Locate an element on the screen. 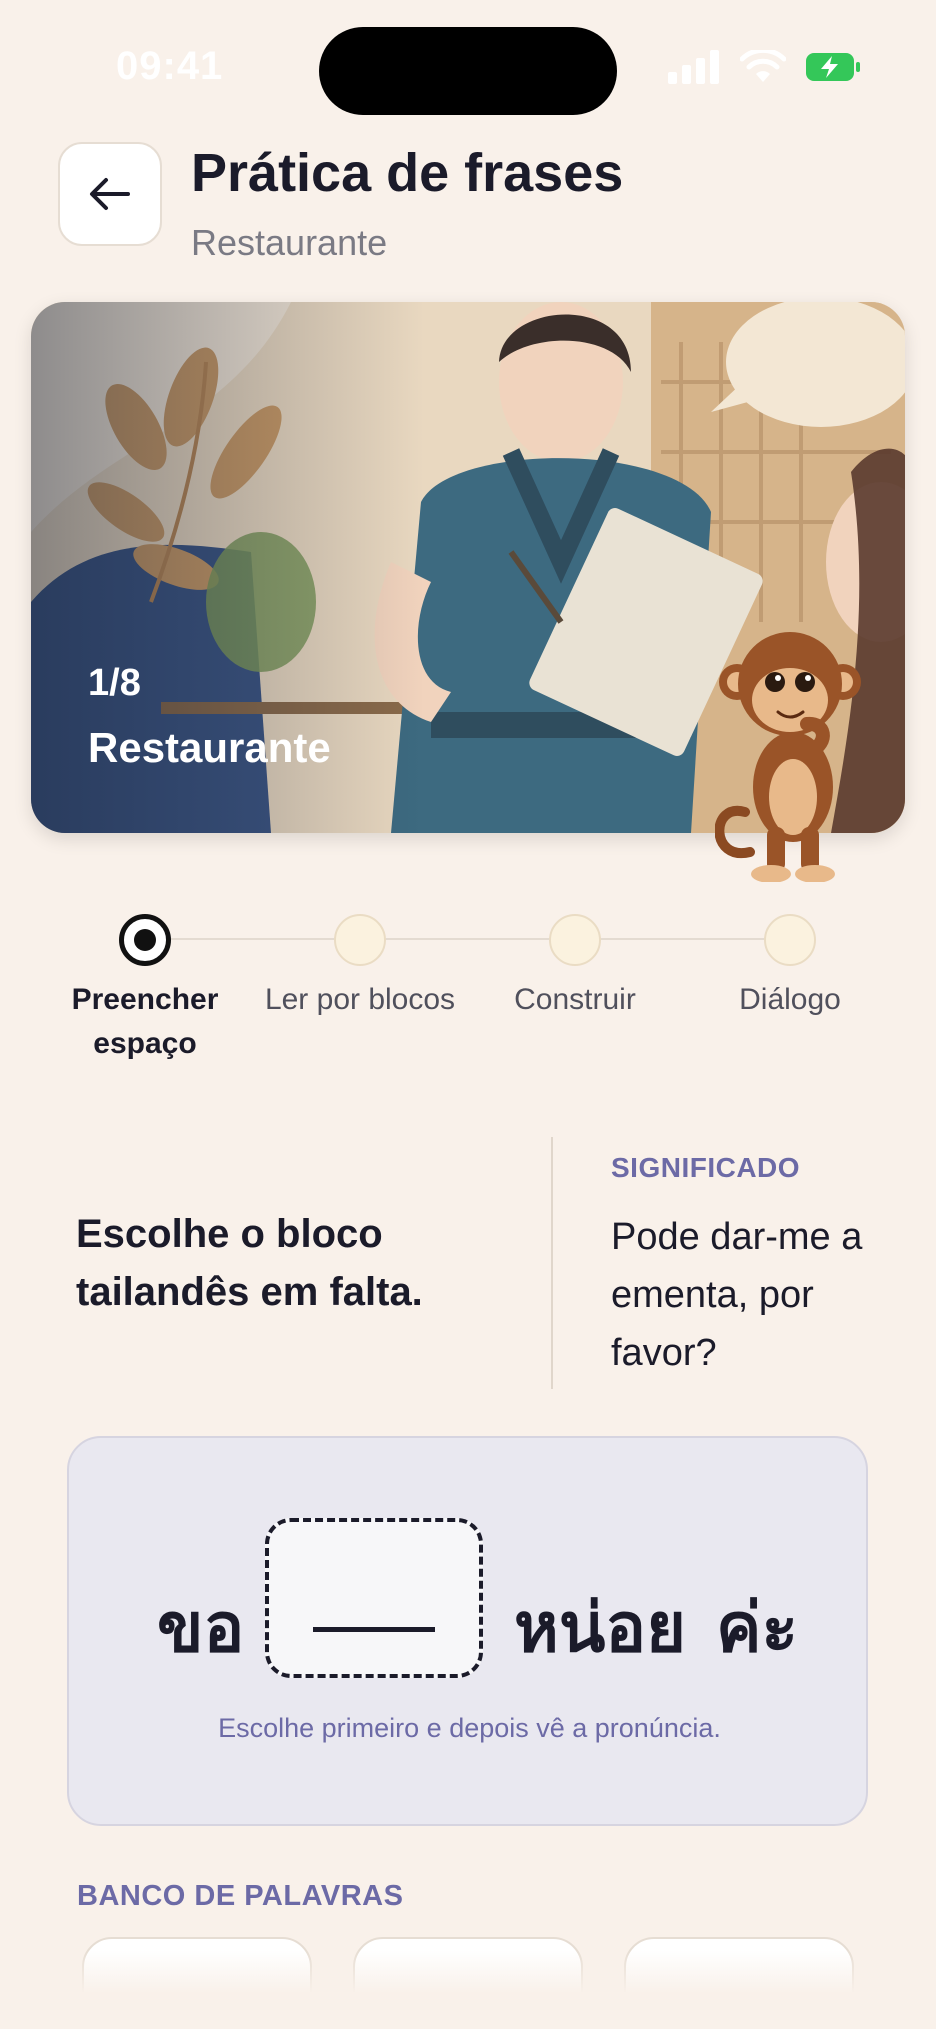 The height and width of the screenshot is (2029, 936). status-time: 09:41 is located at coordinates (170, 66).